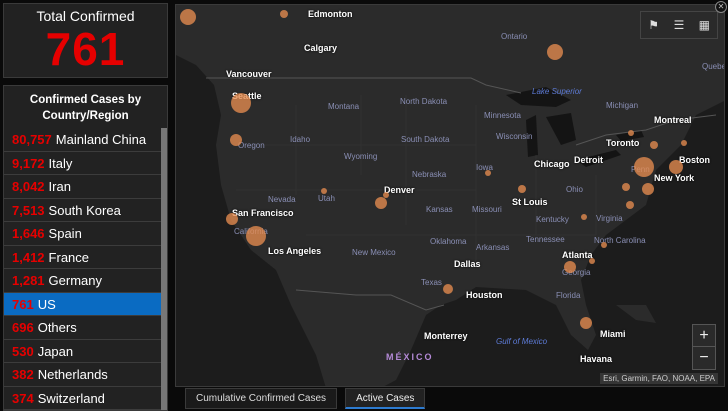 This screenshot has height=411, width=728. Describe the element at coordinates (249, 74) in the screenshot. I see `city-label: Vancouver` at that location.